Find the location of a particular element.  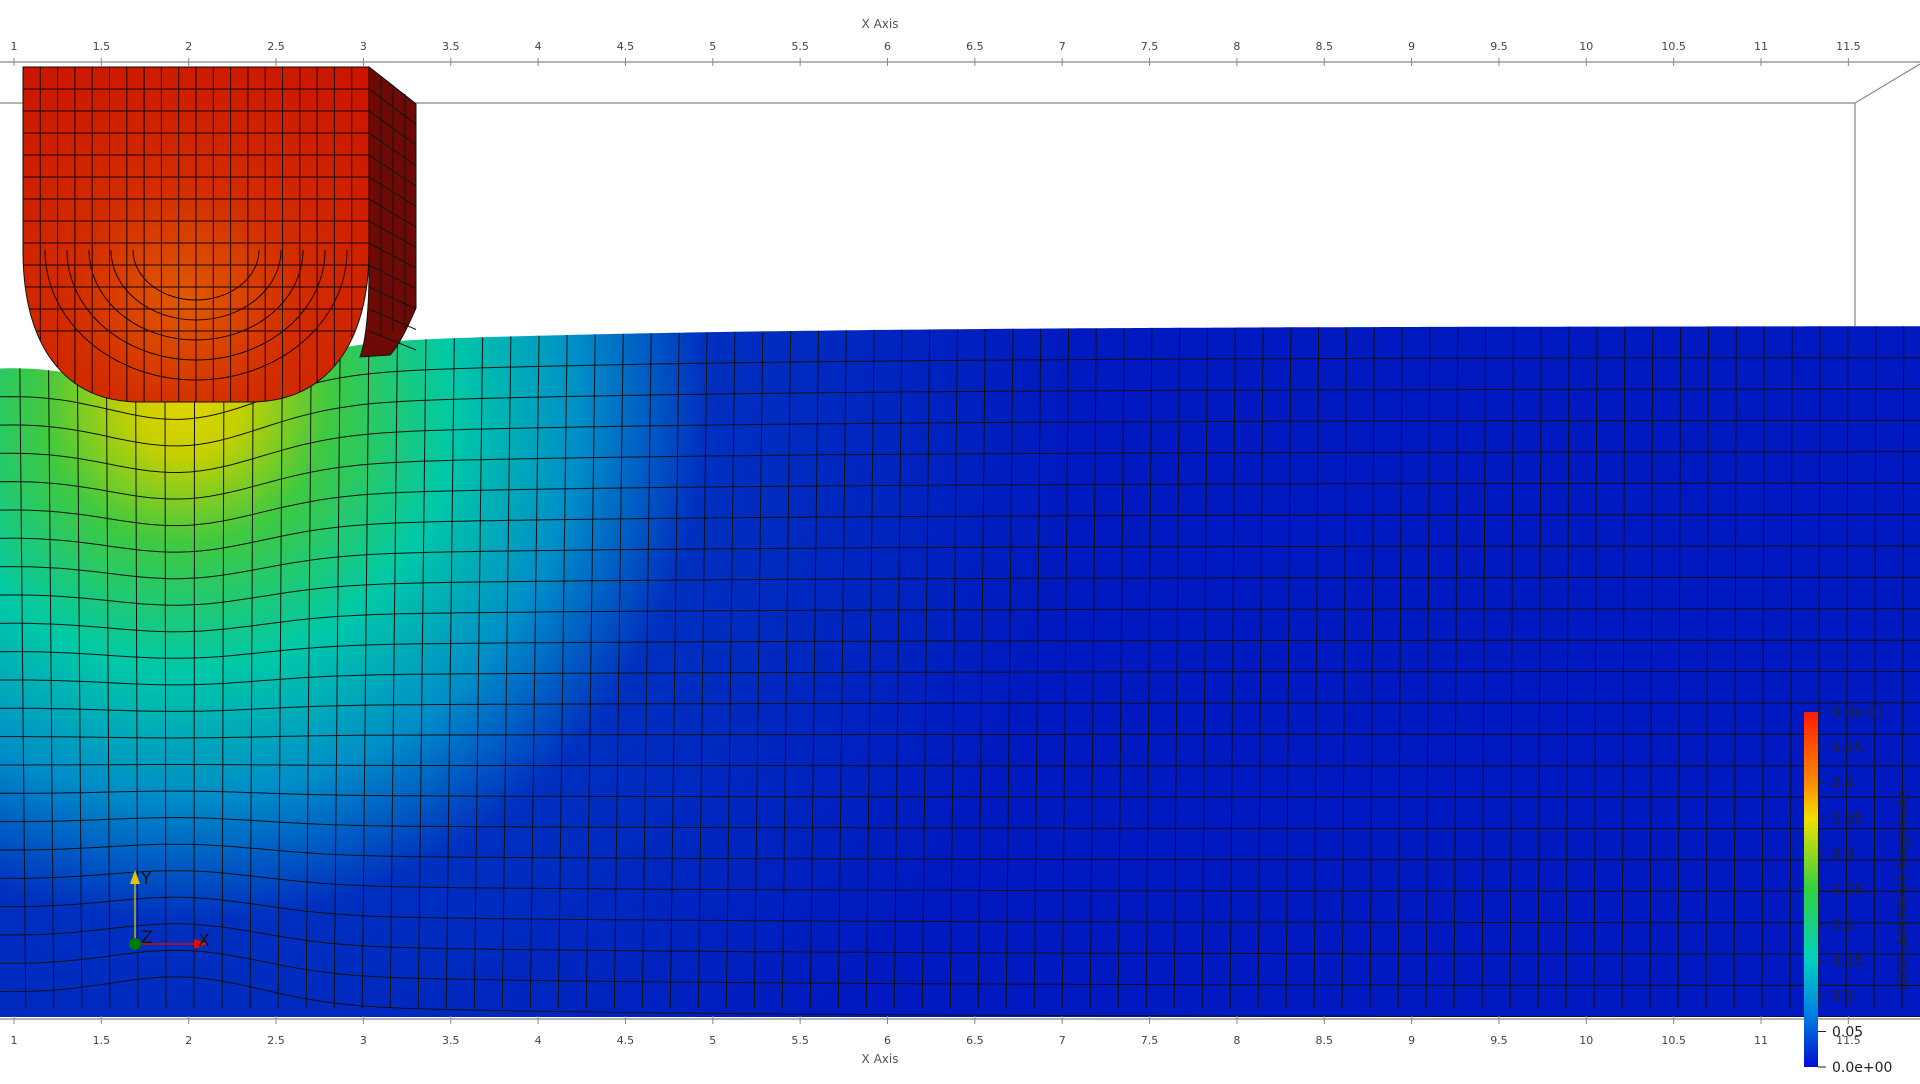

bottom-axis-tick-label: 10 is located at coordinates (1586, 1040).